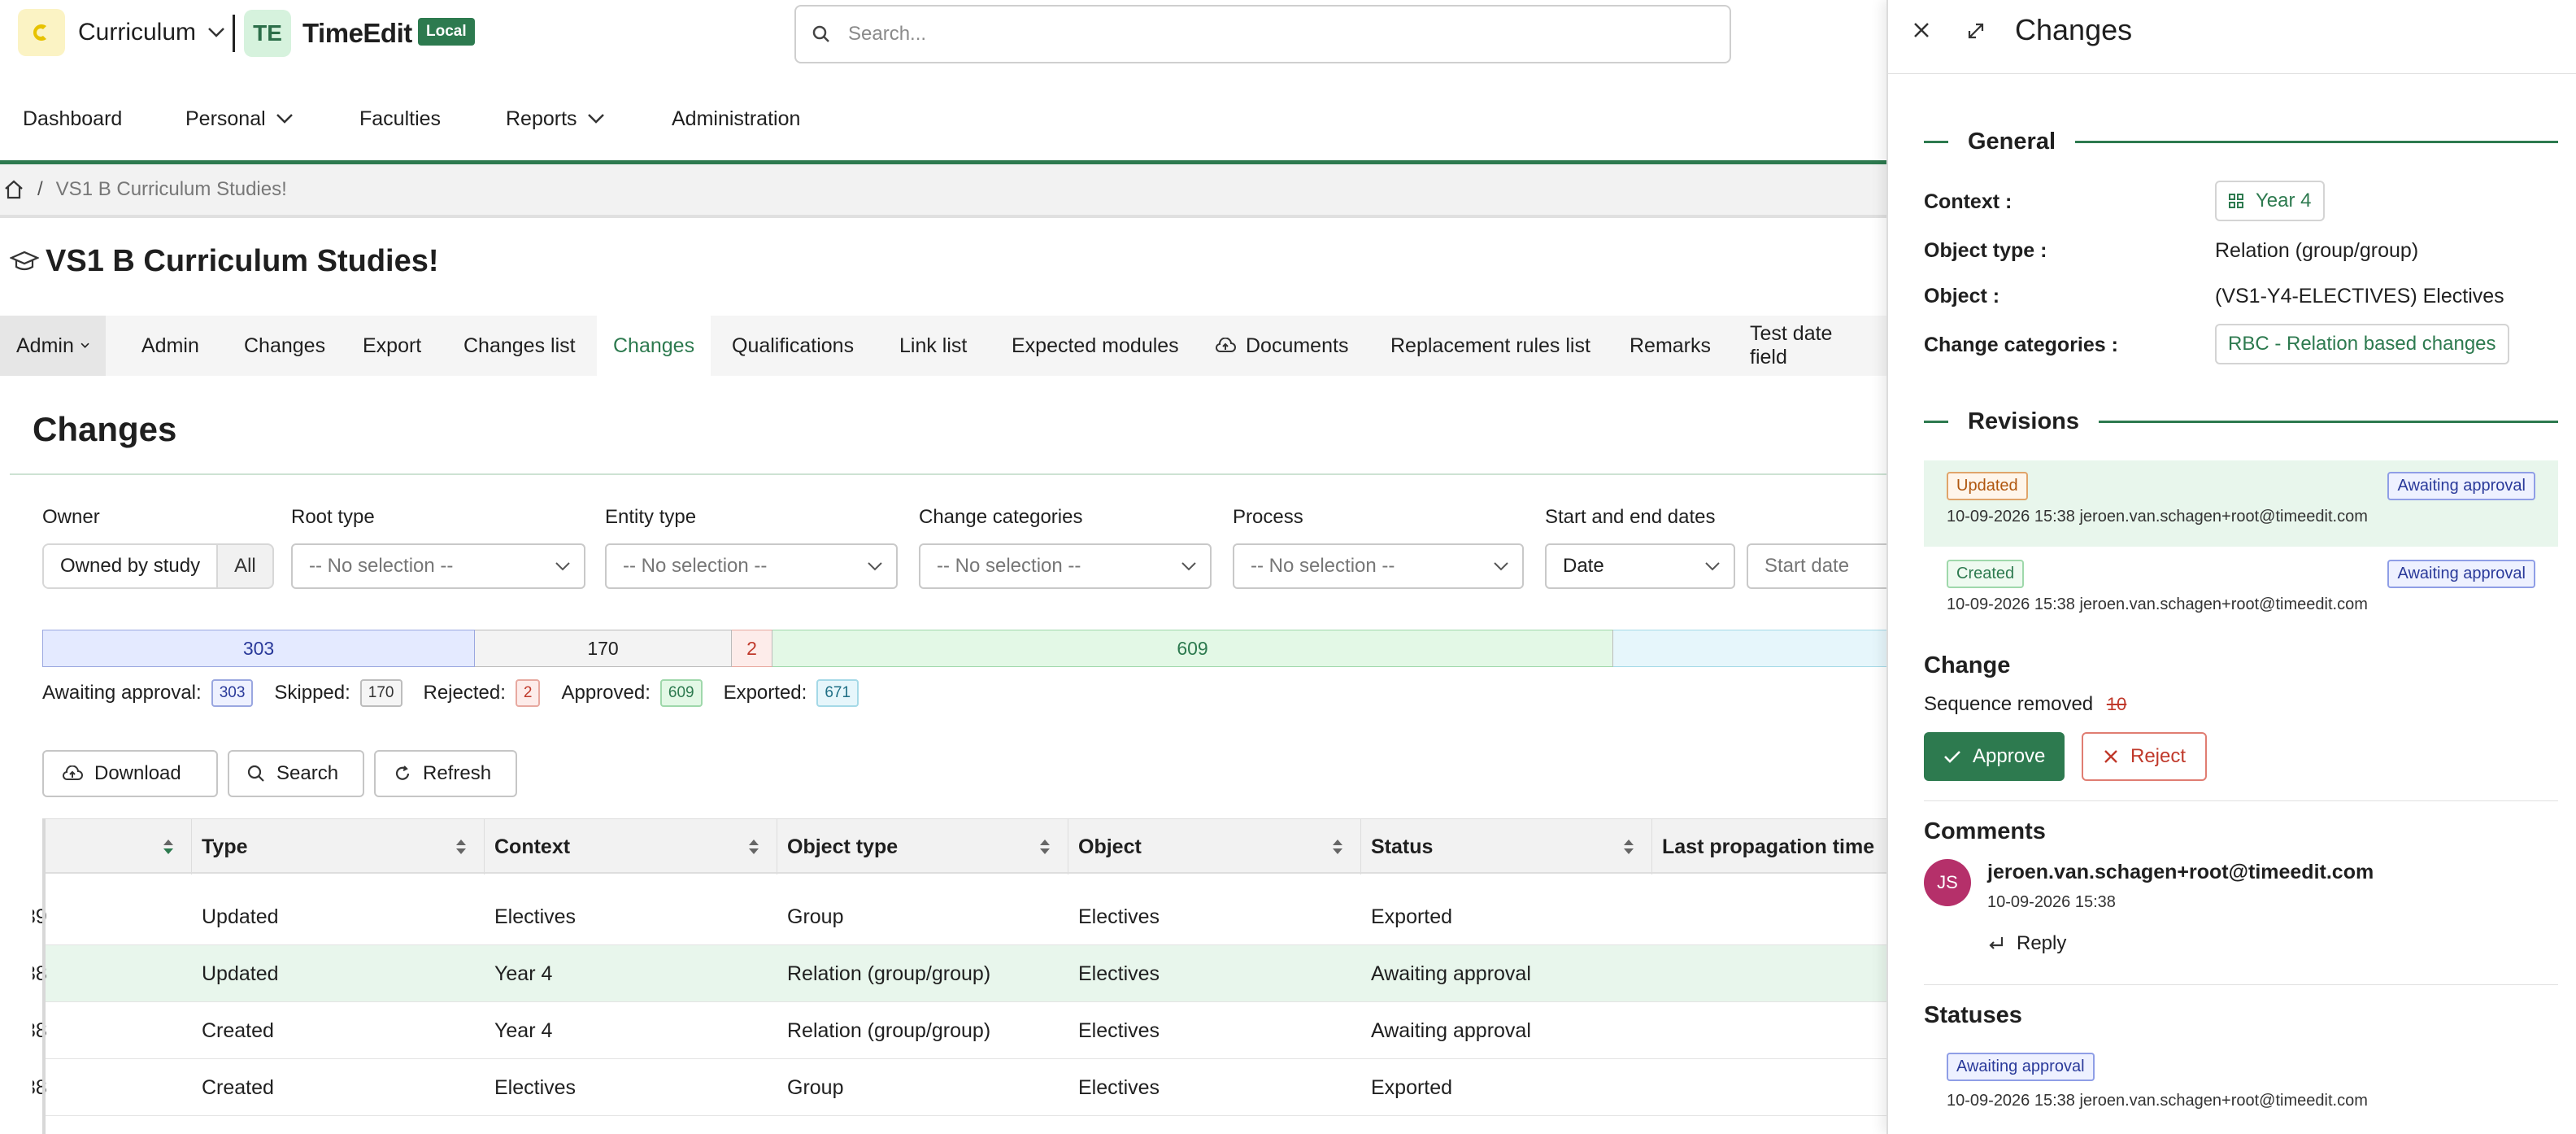 Image resolution: width=2576 pixels, height=1134 pixels. Describe the element at coordinates (1670, 346) in the screenshot. I see `tab-remarks: Remarks` at that location.